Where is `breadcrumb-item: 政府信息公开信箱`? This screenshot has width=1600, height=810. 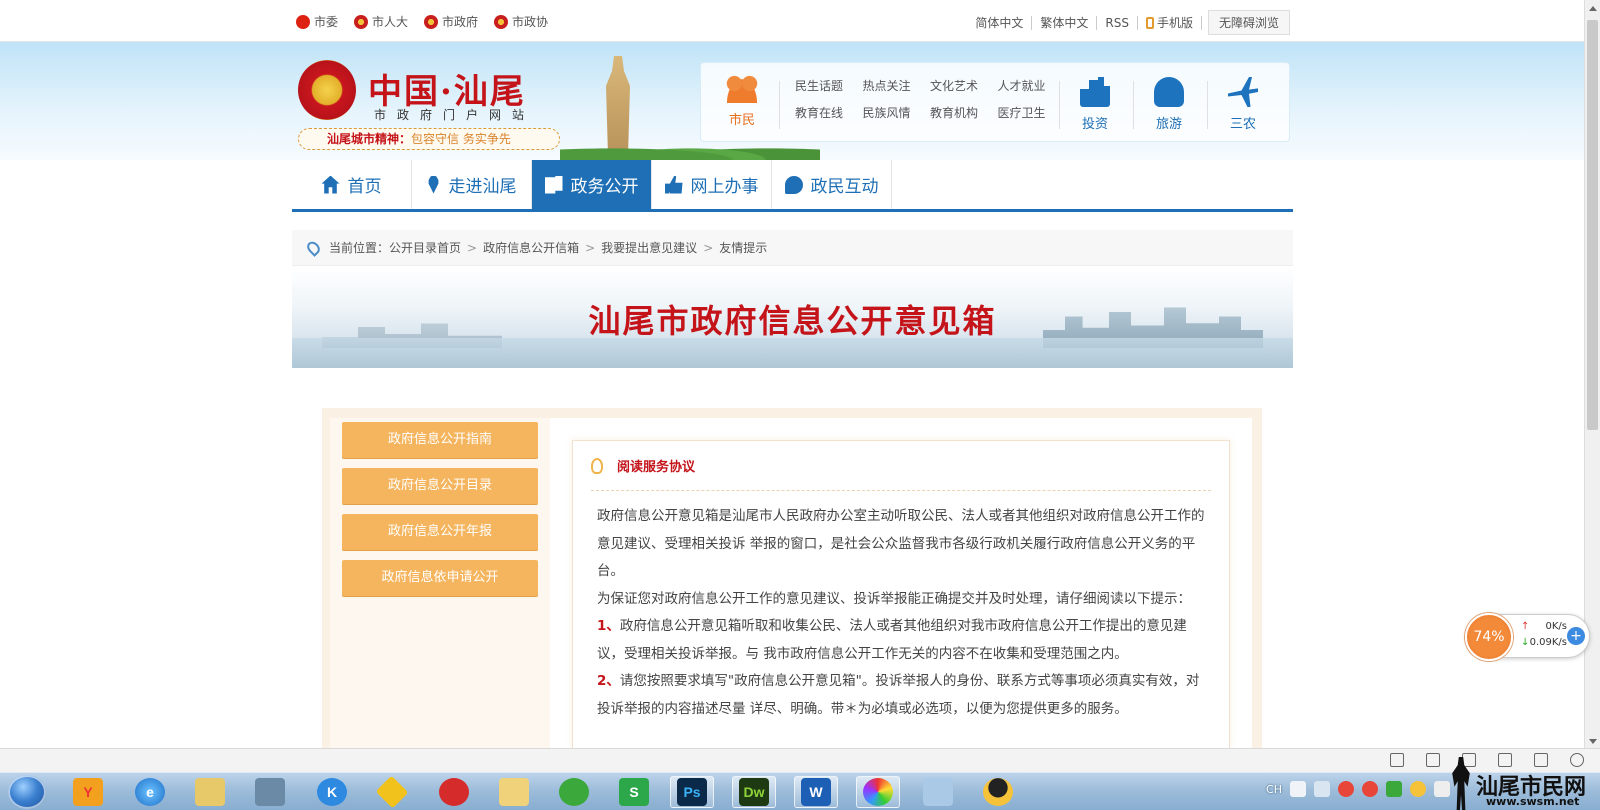 breadcrumb-item: 政府信息公开信箱 is located at coordinates (531, 247).